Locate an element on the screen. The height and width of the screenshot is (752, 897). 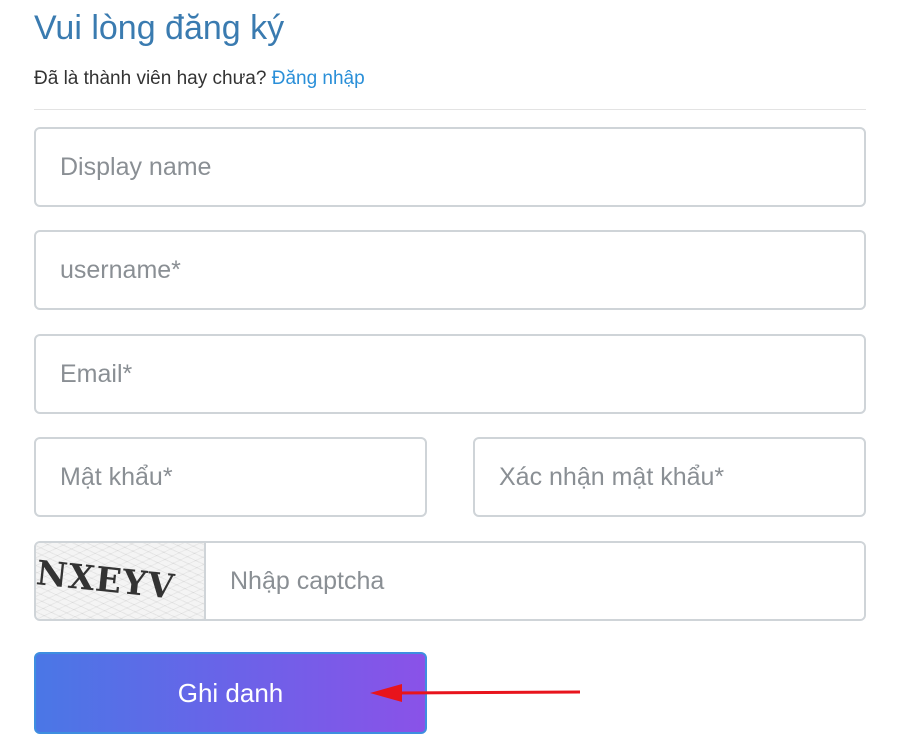
captcha-group: NXEYV is located at coordinates (450, 581).